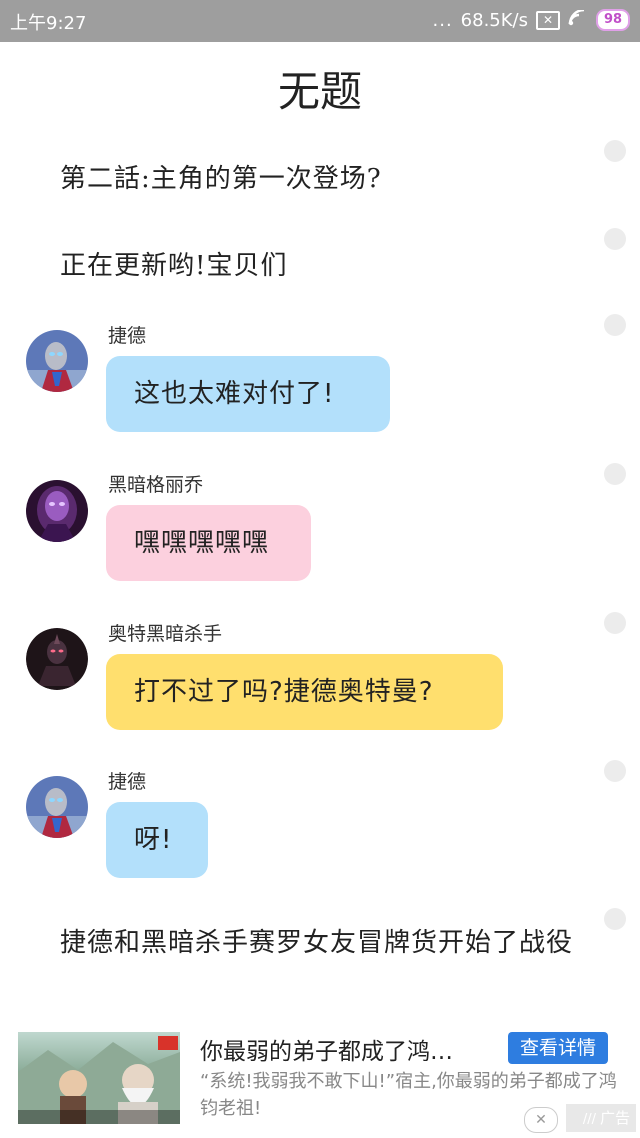 Image resolution: width=640 pixels, height=1138 pixels. What do you see at coordinates (319, 91) in the screenshot?
I see `page-title: 无题` at bounding box center [319, 91].